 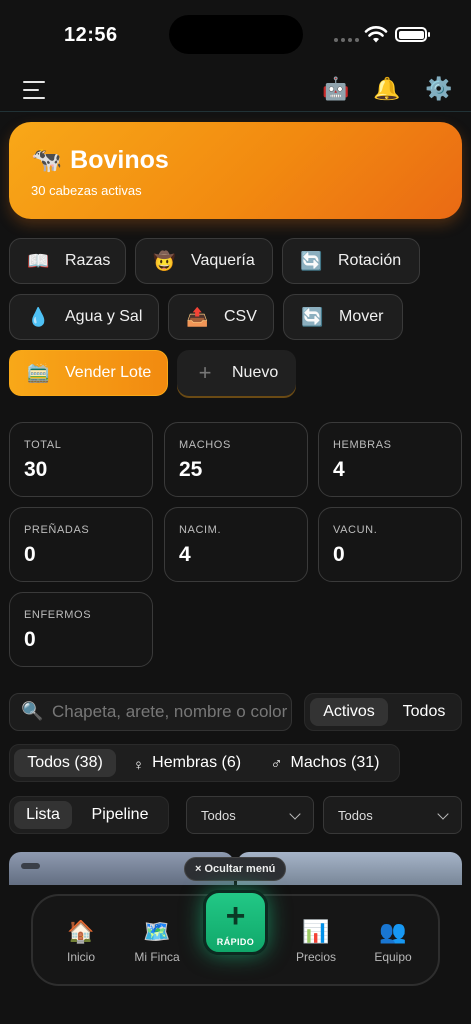 What do you see at coordinates (390, 544) in the screenshot?
I see `stat-card-vacunas: VACUN. 0` at bounding box center [390, 544].